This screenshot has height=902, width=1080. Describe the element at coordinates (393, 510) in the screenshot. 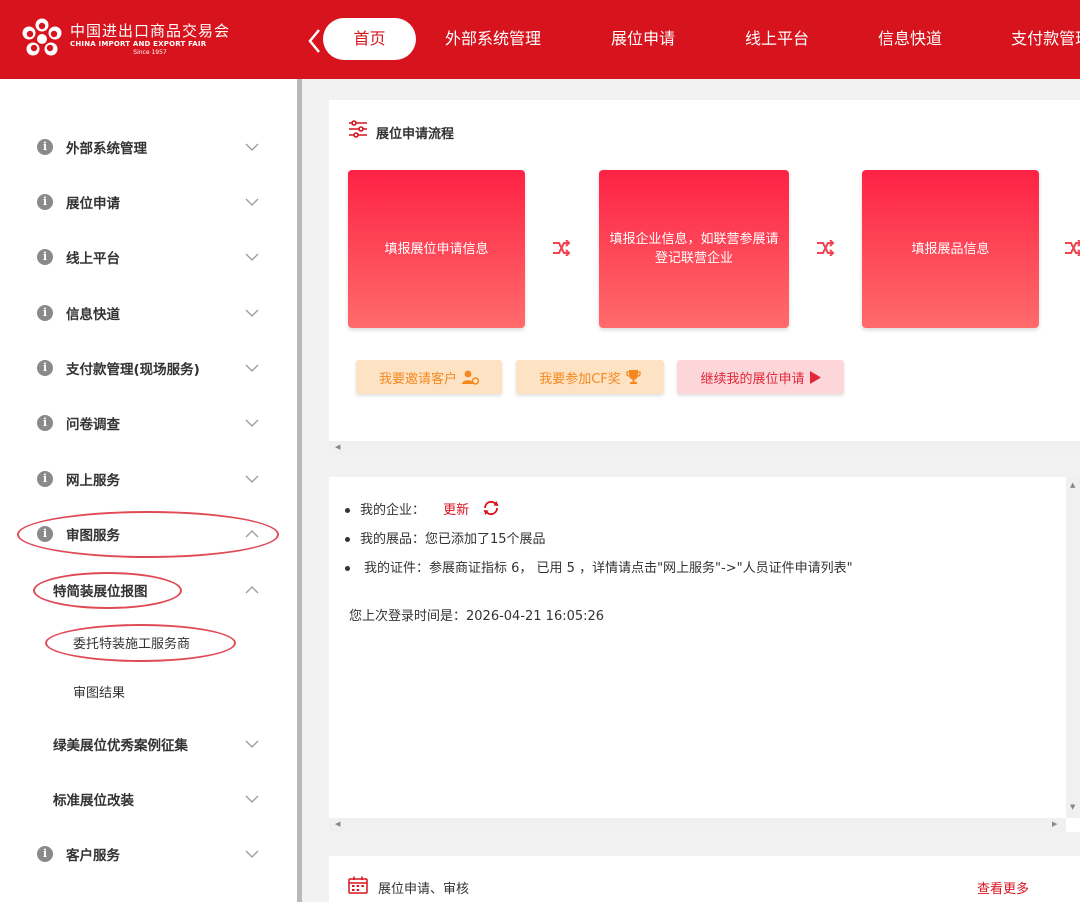

I see `company-label: 我的企业：` at that location.